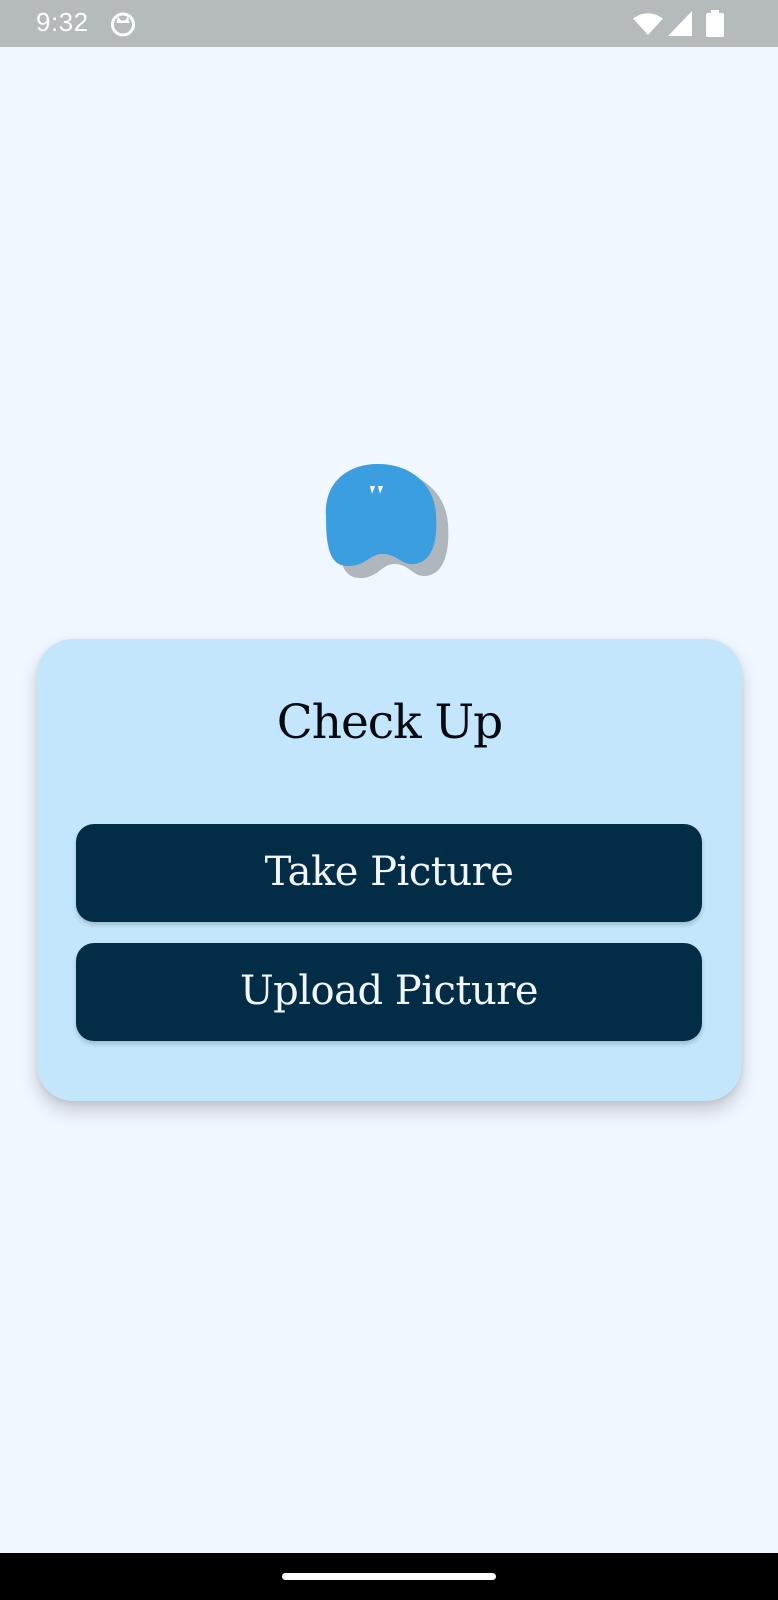 The image size is (778, 1600). What do you see at coordinates (390, 722) in the screenshot?
I see `card-title: Check Up` at bounding box center [390, 722].